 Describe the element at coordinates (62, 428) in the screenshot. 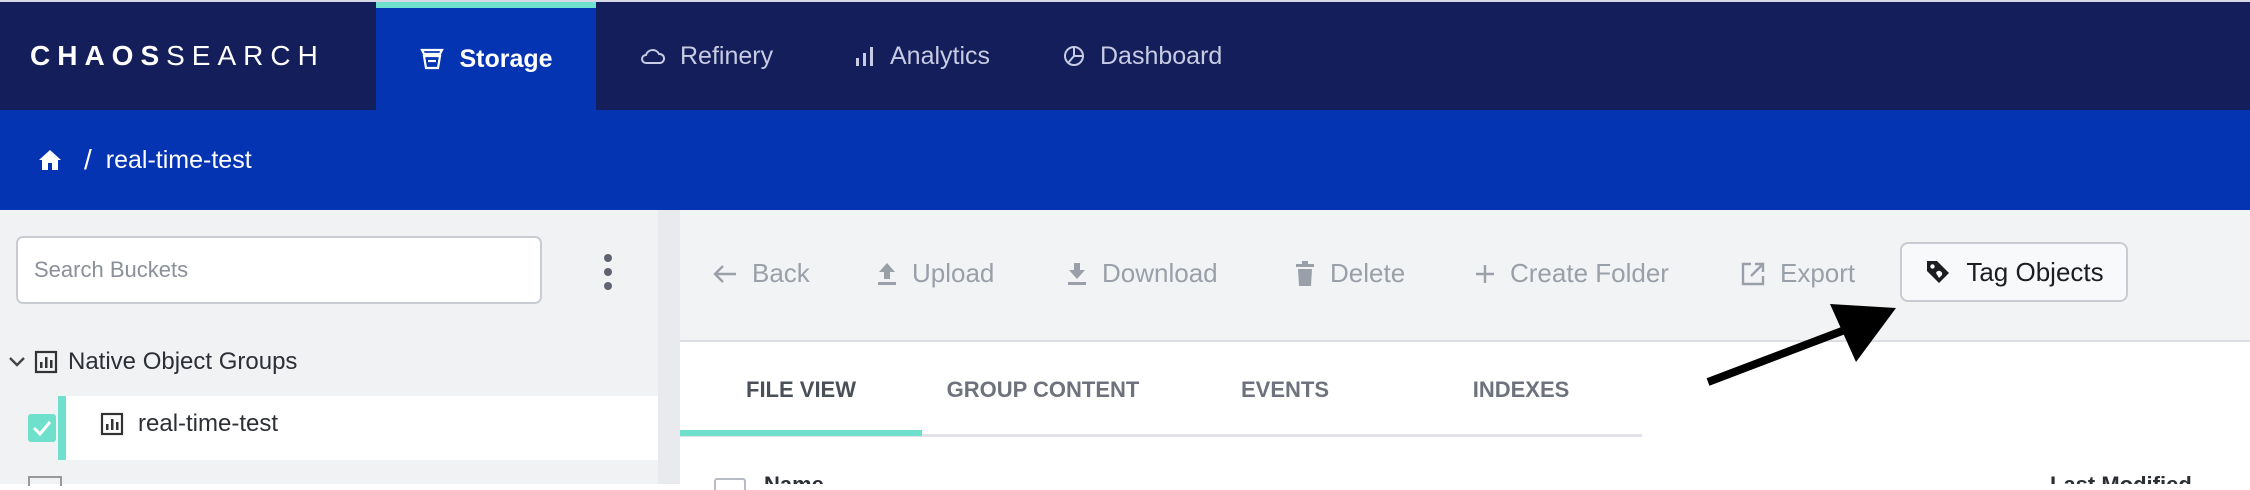

I see `selection-indicator` at that location.